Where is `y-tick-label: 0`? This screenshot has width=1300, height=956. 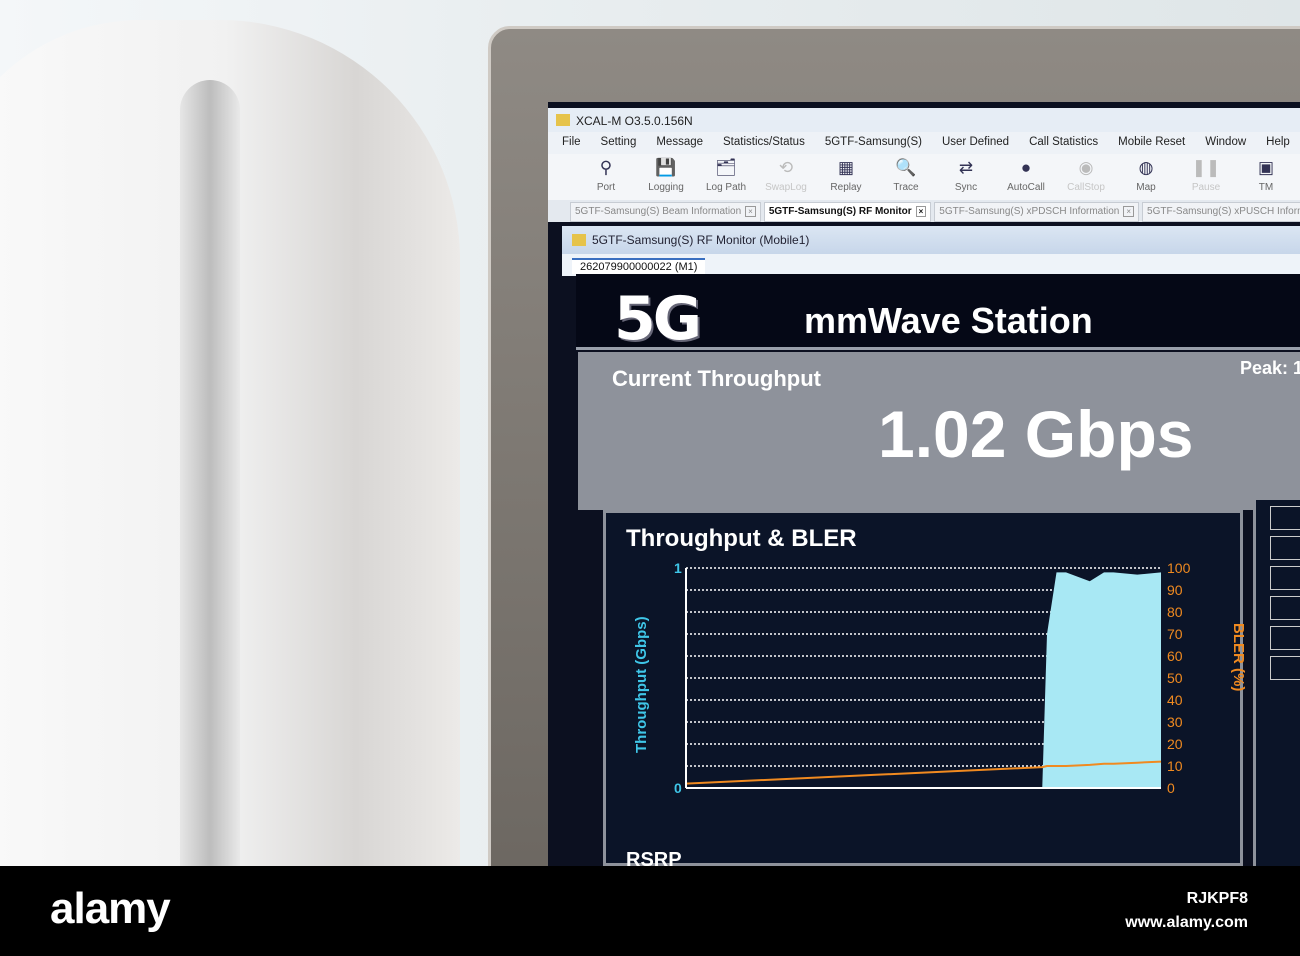 y-tick-label: 0 is located at coordinates (678, 788).